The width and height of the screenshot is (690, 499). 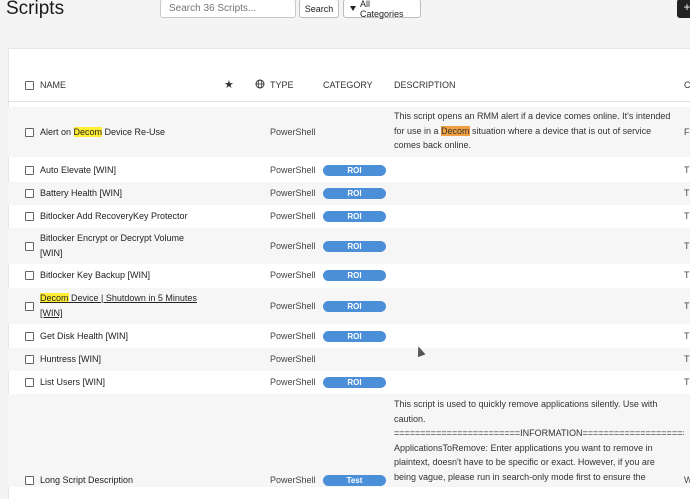 I want to click on script-name: Long Script Description, so click(x=86, y=480).